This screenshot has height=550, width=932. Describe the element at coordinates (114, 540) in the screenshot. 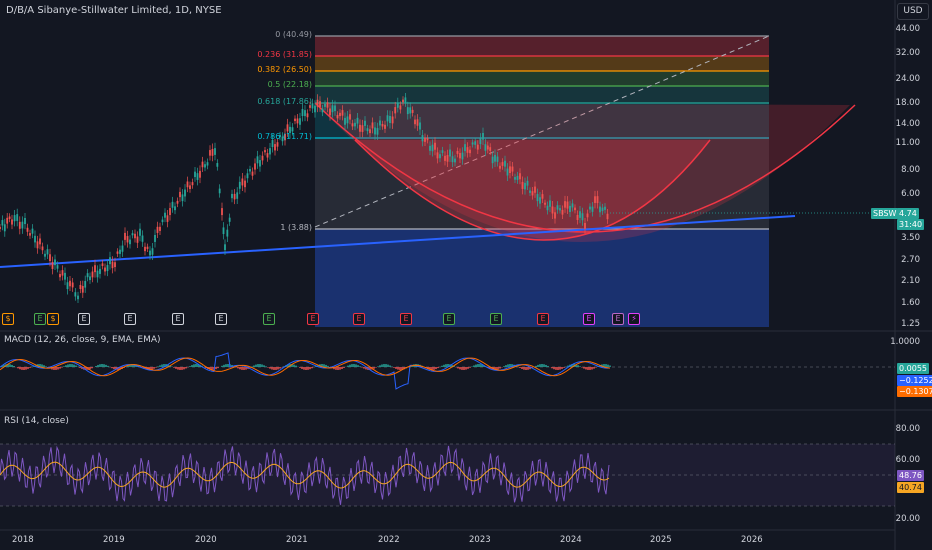

I see `time-tick: 2019` at that location.